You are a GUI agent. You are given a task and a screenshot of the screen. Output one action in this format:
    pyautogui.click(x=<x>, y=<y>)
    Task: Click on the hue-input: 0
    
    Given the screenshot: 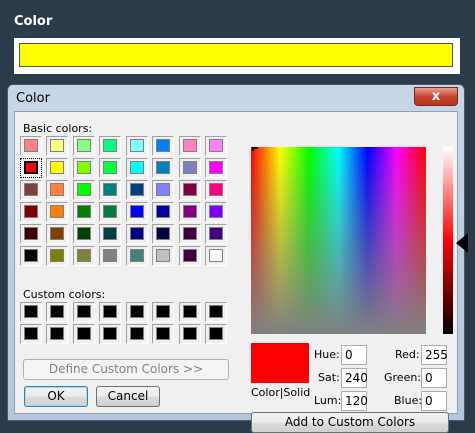 What is the action you would take?
    pyautogui.click(x=354, y=355)
    